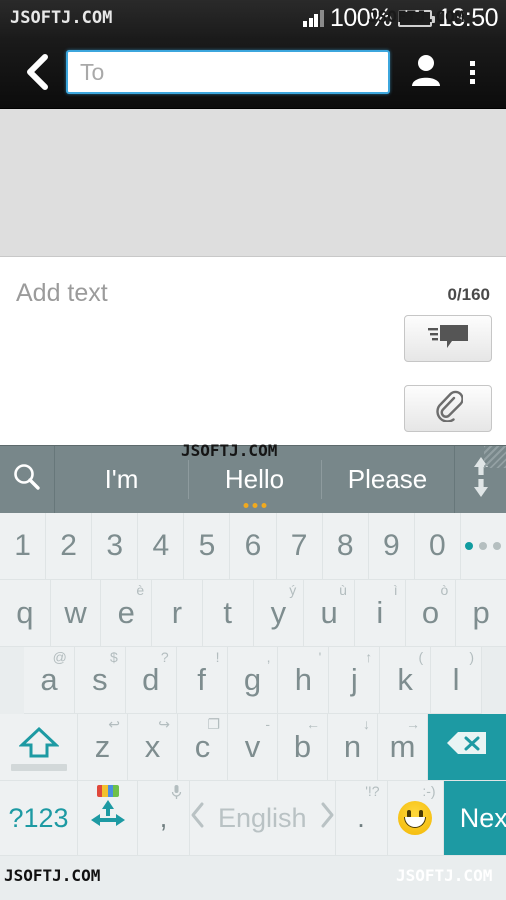 Image resolution: width=506 pixels, height=900 pixels. I want to click on key-3: 3, so click(115, 546).